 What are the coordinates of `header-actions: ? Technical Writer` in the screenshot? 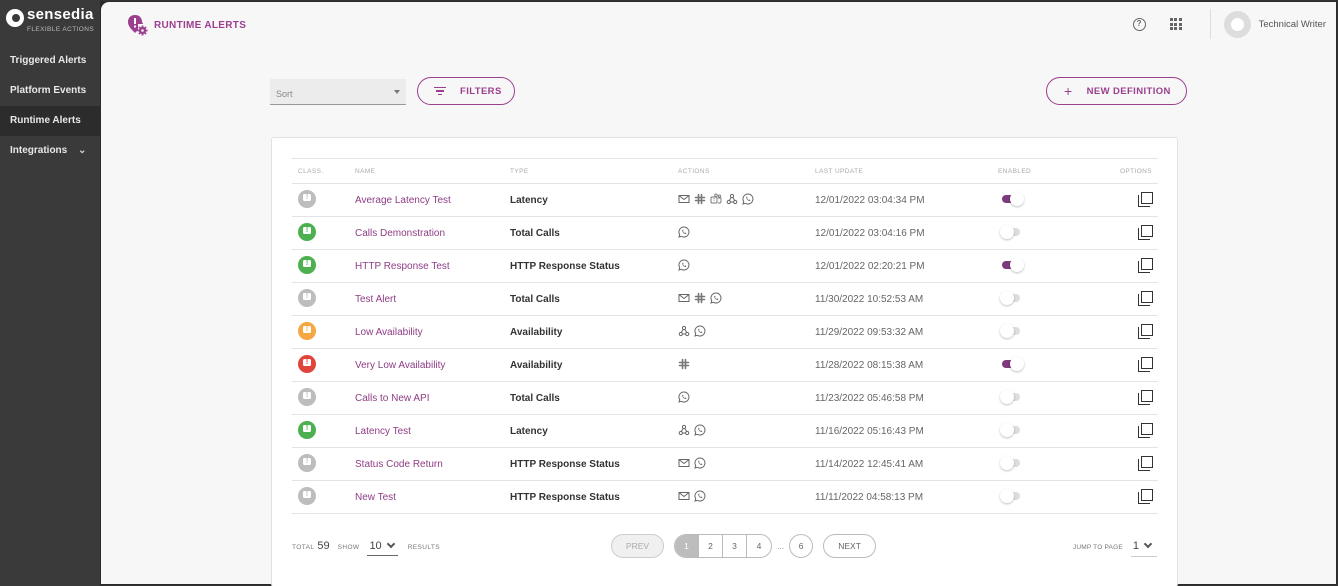 It's located at (1234, 24).